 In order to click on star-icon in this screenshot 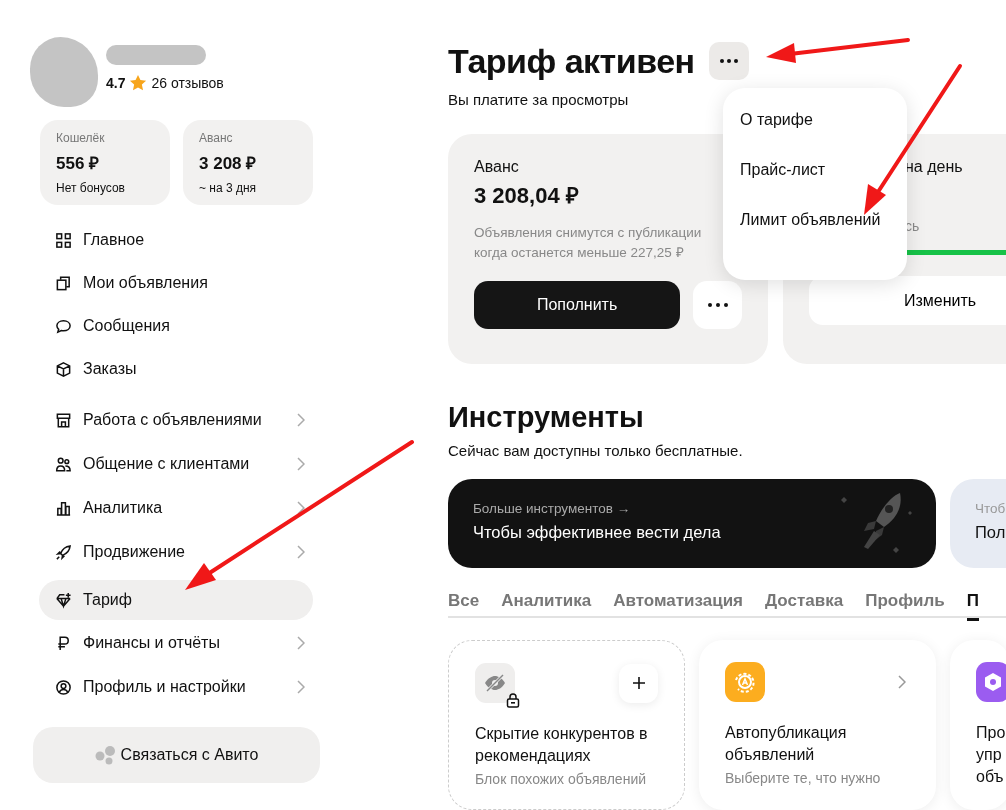, I will do `click(138, 83)`.